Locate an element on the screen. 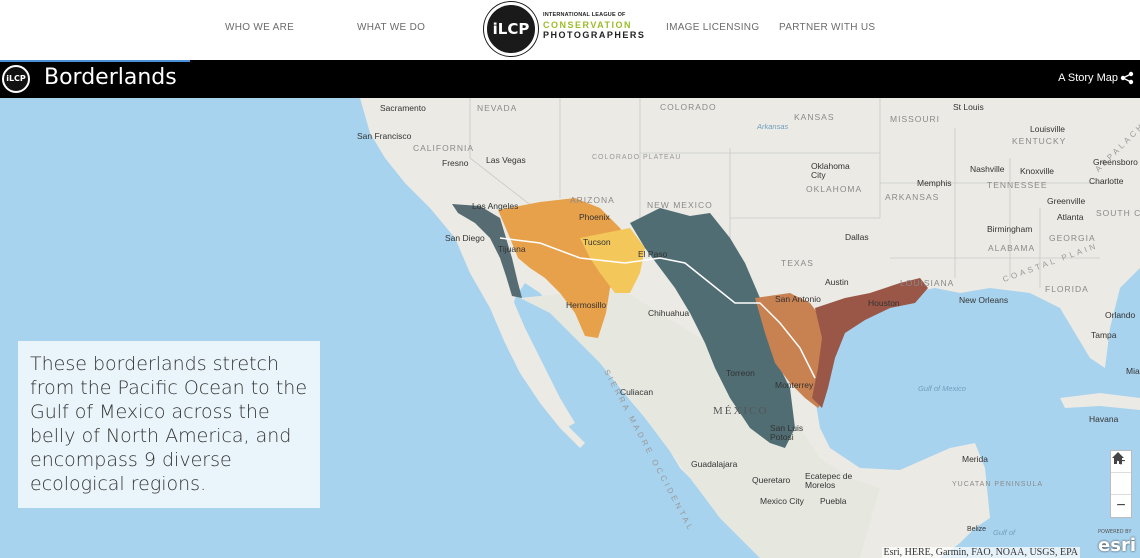 This screenshot has height=558, width=1140. logo-line-3: PHOTOGRAPHERS is located at coordinates (594, 35).